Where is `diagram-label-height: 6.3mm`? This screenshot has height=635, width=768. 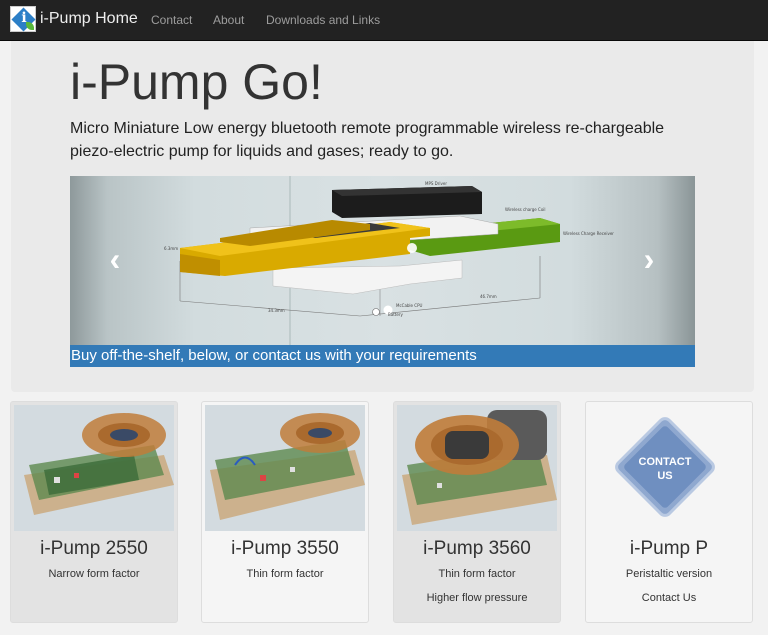
diagram-label-height: 6.3mm is located at coordinates (171, 248).